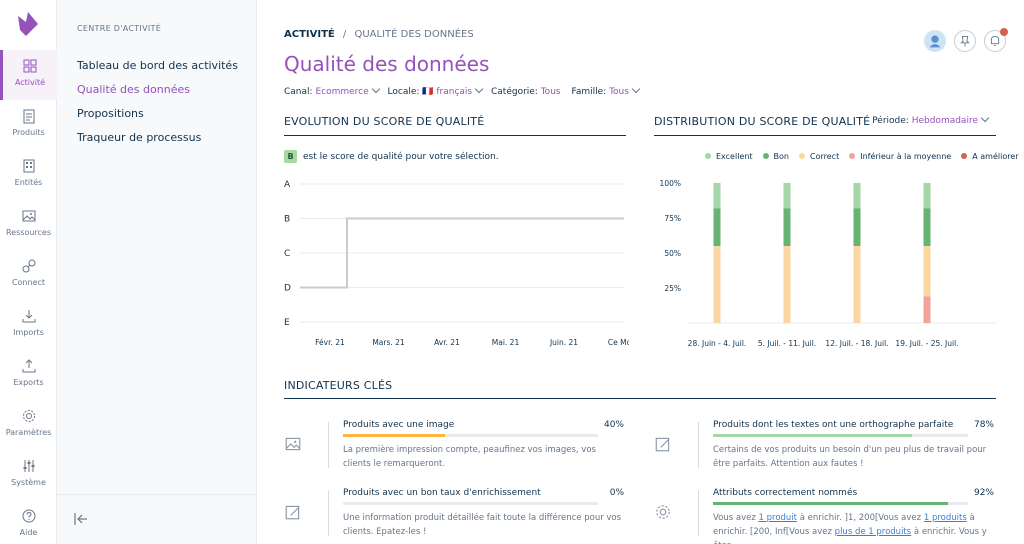  Describe the element at coordinates (287, 254) in the screenshot. I see `y-tick-label: C` at that location.